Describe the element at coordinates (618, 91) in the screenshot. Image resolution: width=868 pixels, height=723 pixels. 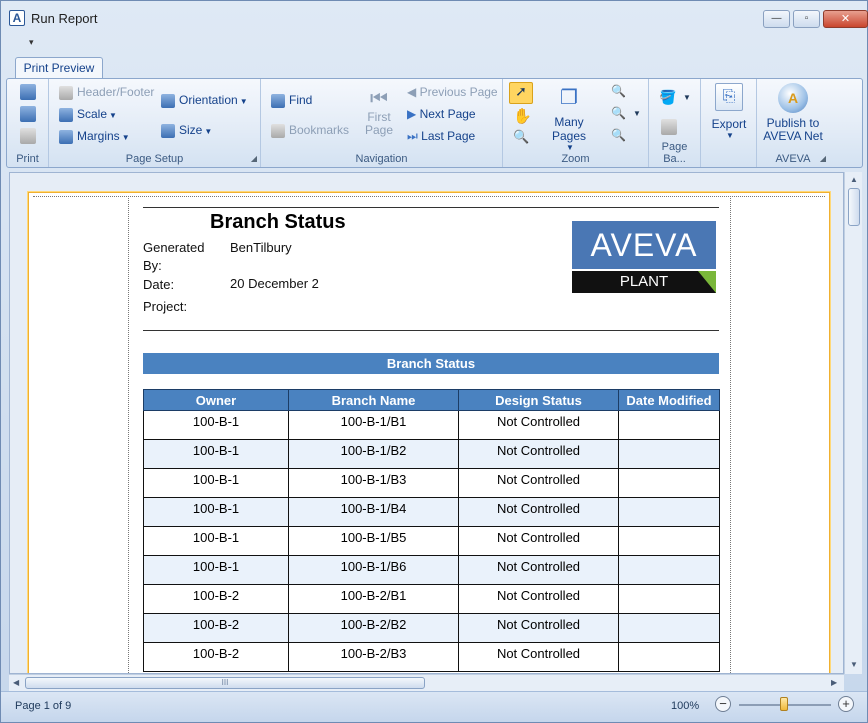
I see `zoom-out-icon: 🔍` at that location.